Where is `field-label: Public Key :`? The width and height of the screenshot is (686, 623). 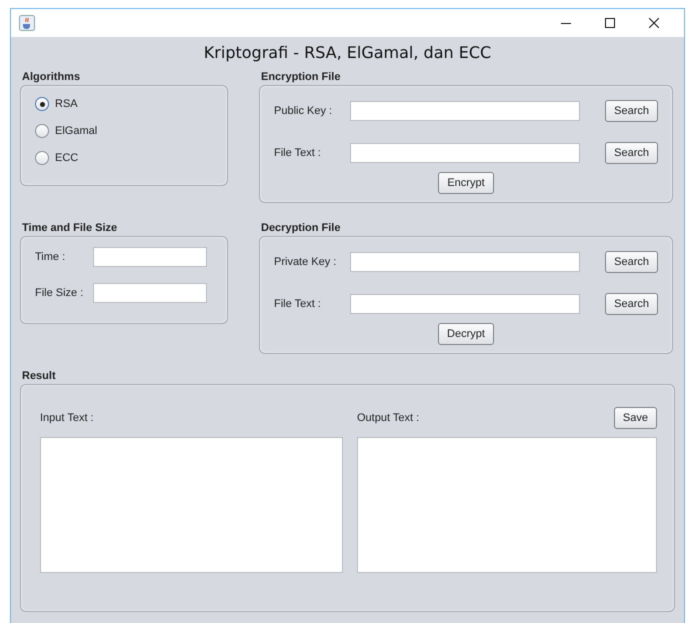 field-label: Public Key : is located at coordinates (304, 111).